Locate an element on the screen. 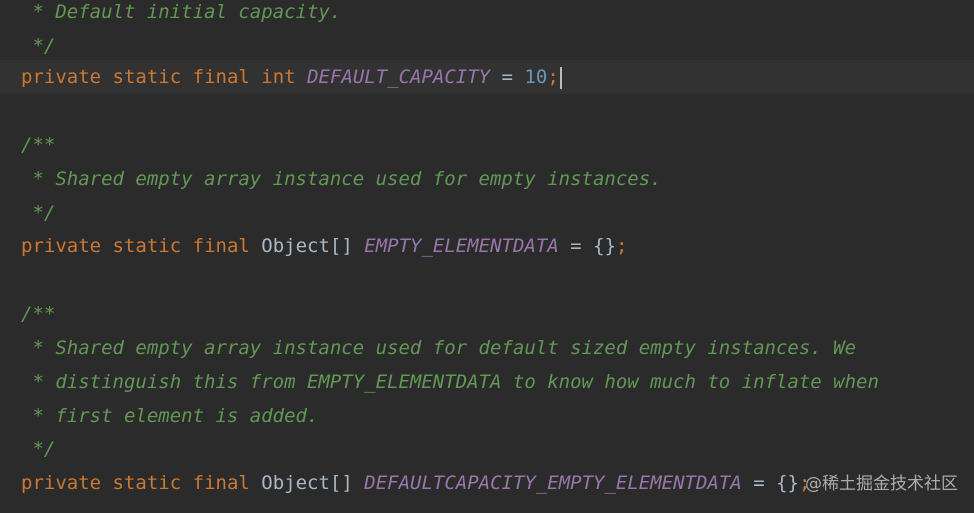 The height and width of the screenshot is (513, 974). constant-name: EMPTY_ELEMENTDATA is located at coordinates (461, 246).